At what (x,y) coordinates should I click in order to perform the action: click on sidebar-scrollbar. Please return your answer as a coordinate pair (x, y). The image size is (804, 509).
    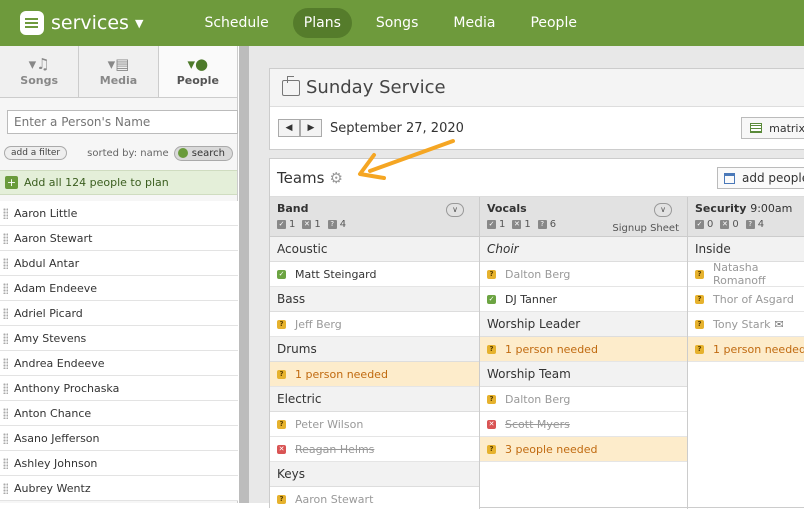
    Looking at the image, I should click on (244, 274).